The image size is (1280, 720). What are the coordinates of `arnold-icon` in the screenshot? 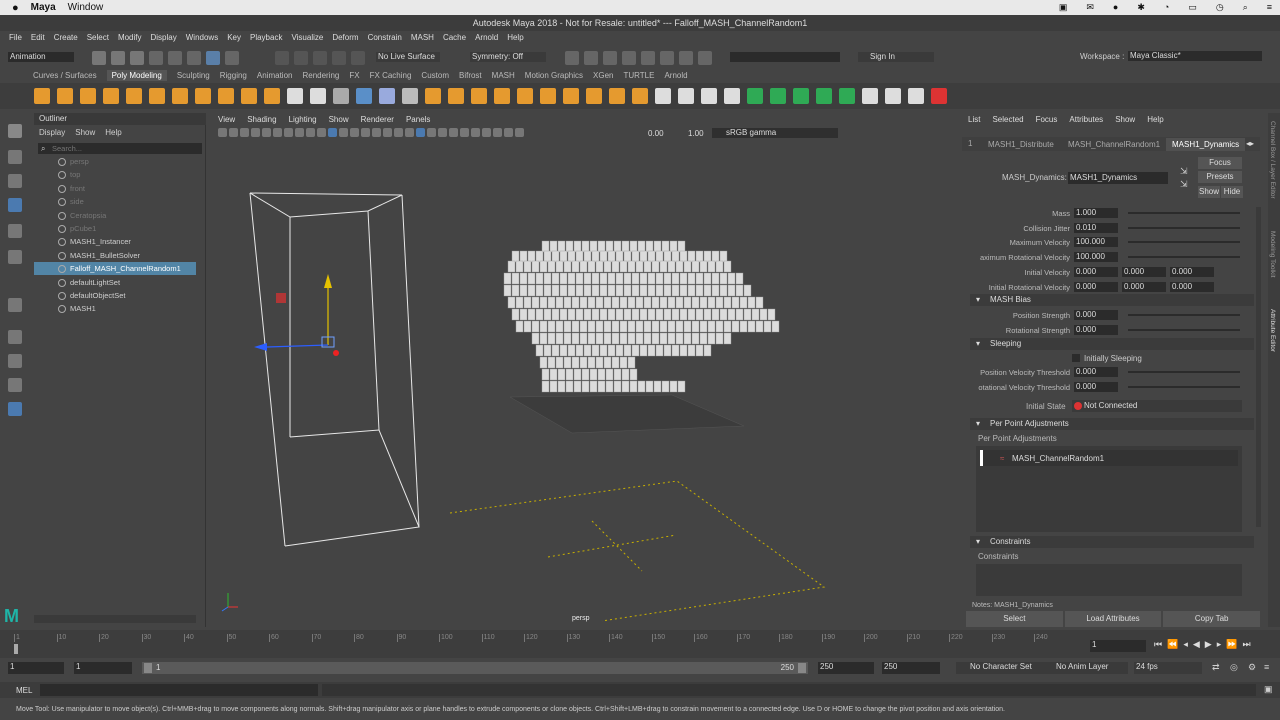 It's located at (686, 58).